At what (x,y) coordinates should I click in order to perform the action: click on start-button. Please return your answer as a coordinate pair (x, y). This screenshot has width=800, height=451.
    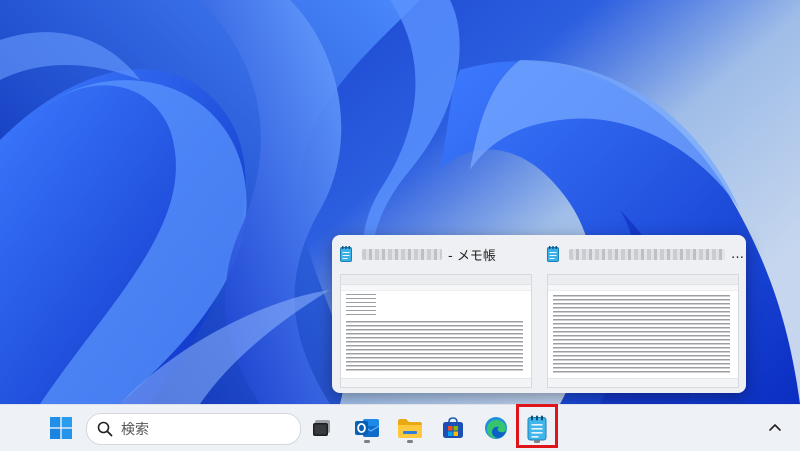
    Looking at the image, I should click on (61, 428).